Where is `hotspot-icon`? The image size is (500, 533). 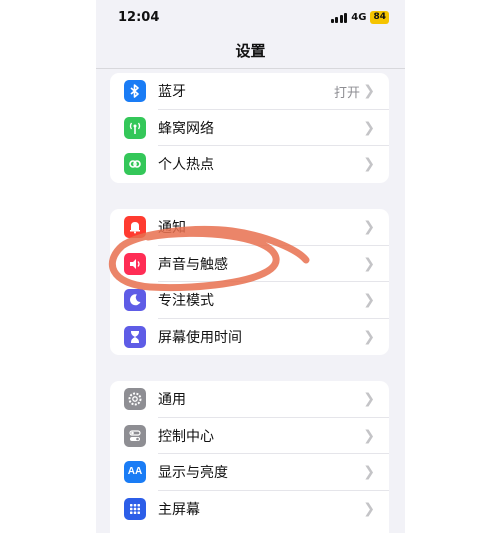
hotspot-icon is located at coordinates (135, 164).